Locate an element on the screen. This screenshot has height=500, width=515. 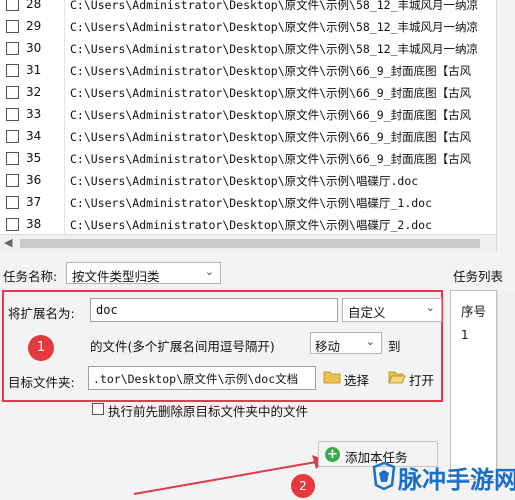
row-number: 29 is located at coordinates (34, 26).